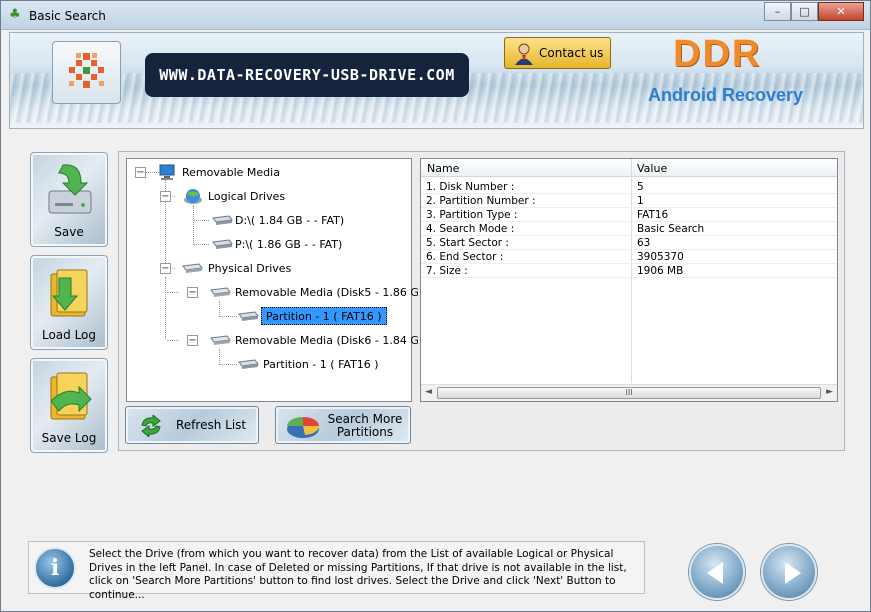 This screenshot has height=612, width=871. I want to click on table-row: 1. Disk Number :5, so click(629, 187).